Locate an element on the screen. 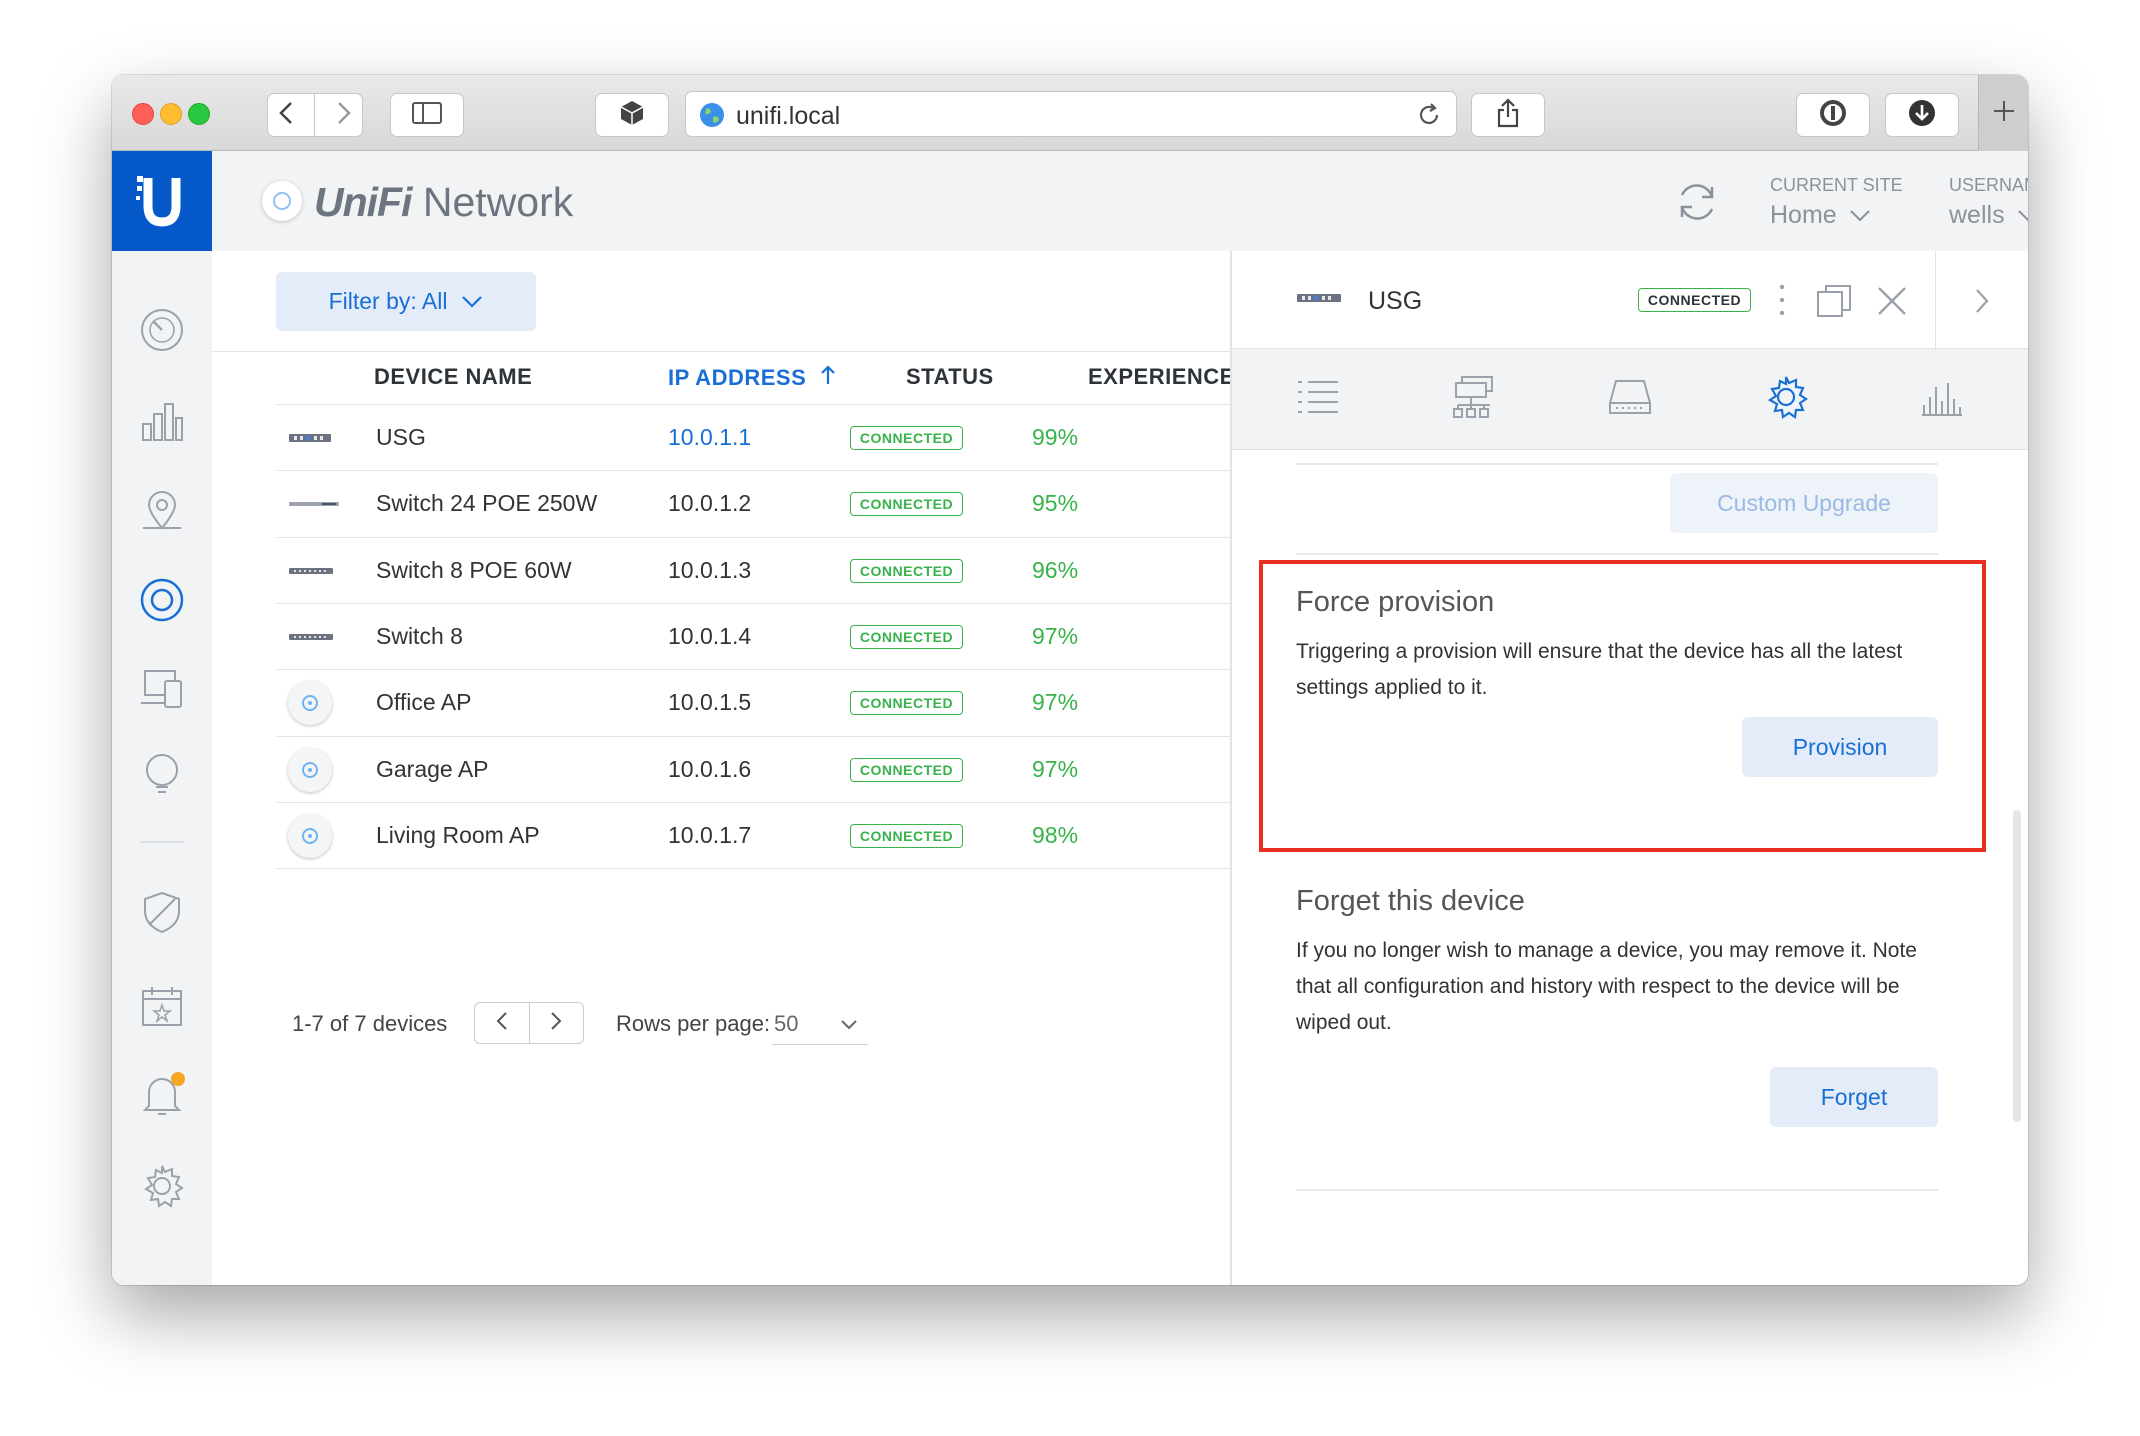 The height and width of the screenshot is (1436, 2140). table-row: Switch 8 POE 60W 10.0.1.3 CONNECTED 96% is located at coordinates (809, 570).